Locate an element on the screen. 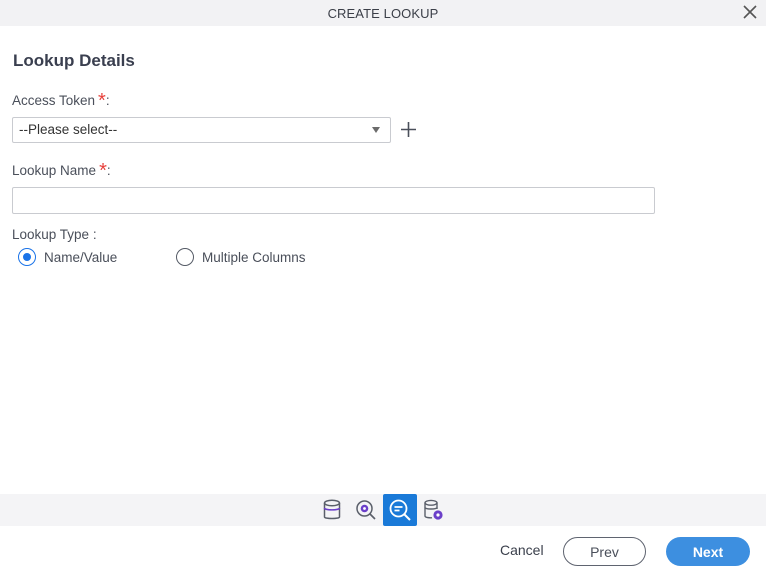  lookup-name-label-text: Lookup Name is located at coordinates (54, 170).